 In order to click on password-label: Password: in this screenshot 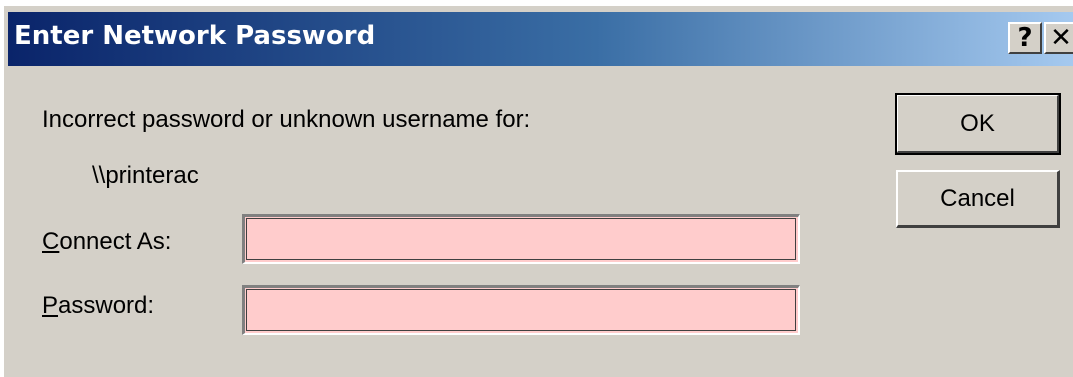, I will do `click(98, 306)`.